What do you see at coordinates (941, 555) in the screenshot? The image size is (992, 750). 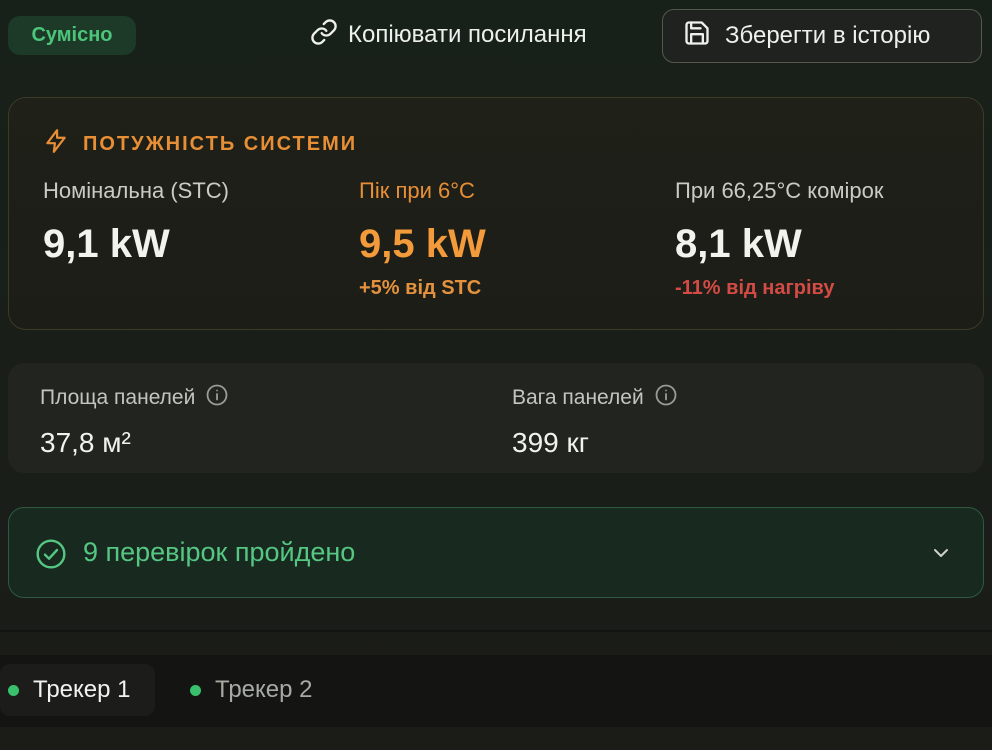 I see `chevron-down-icon` at bounding box center [941, 555].